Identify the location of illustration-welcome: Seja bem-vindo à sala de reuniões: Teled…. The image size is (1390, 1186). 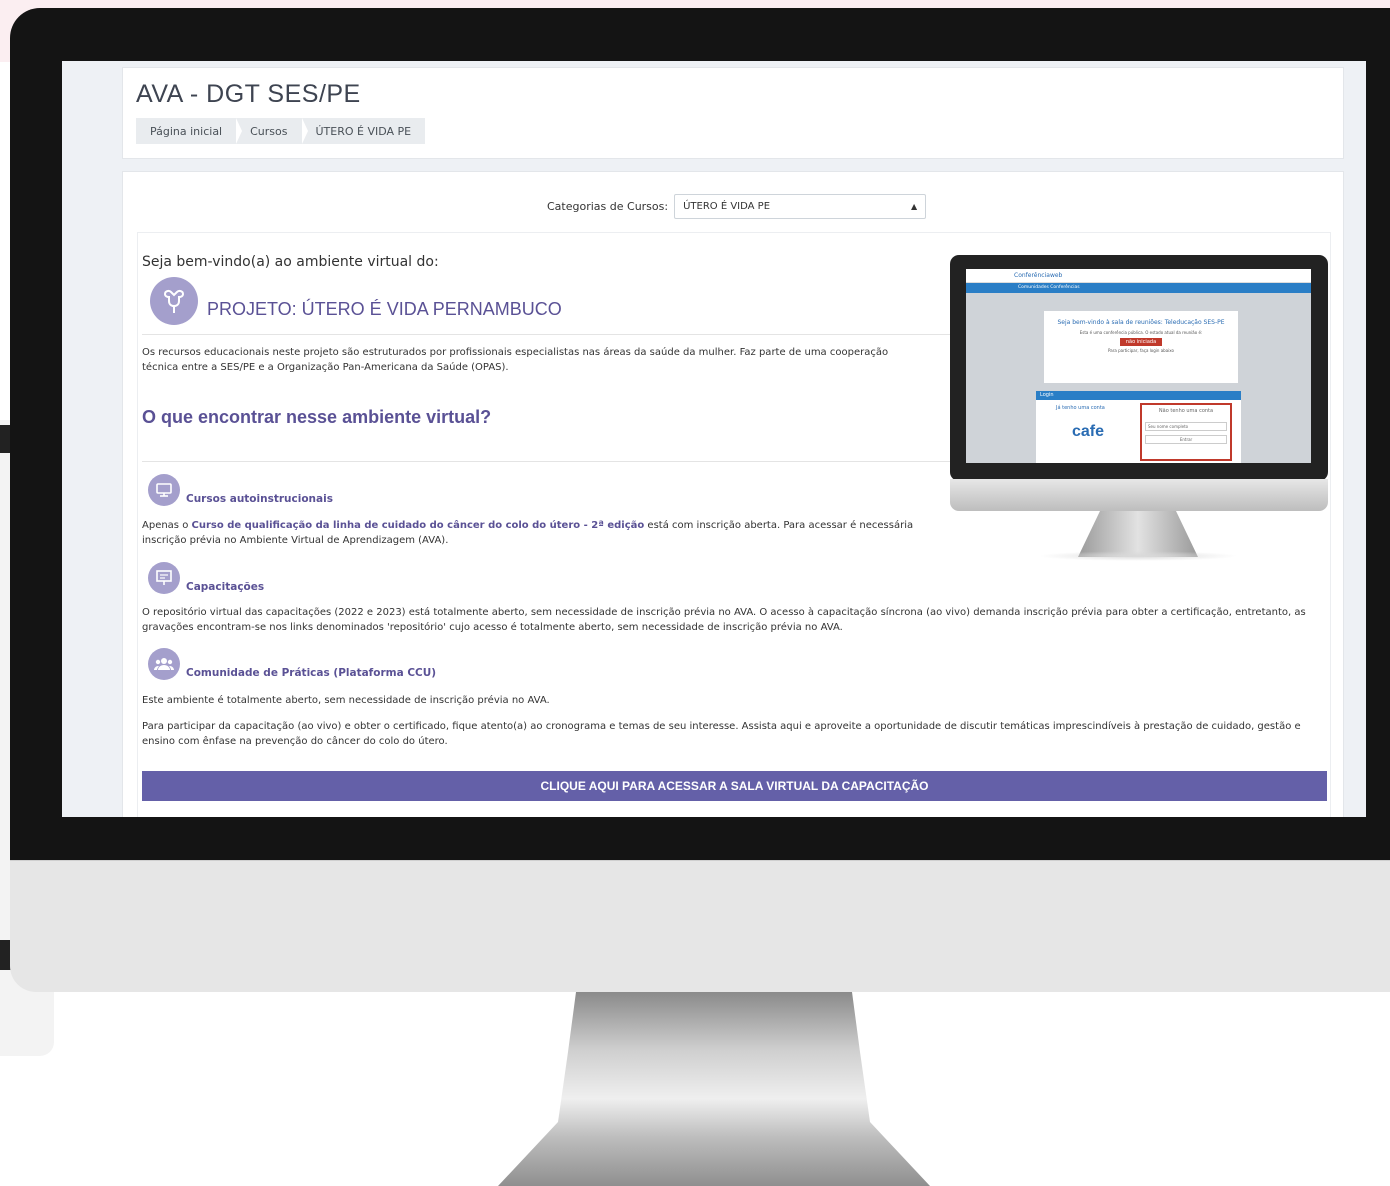
(1141, 322).